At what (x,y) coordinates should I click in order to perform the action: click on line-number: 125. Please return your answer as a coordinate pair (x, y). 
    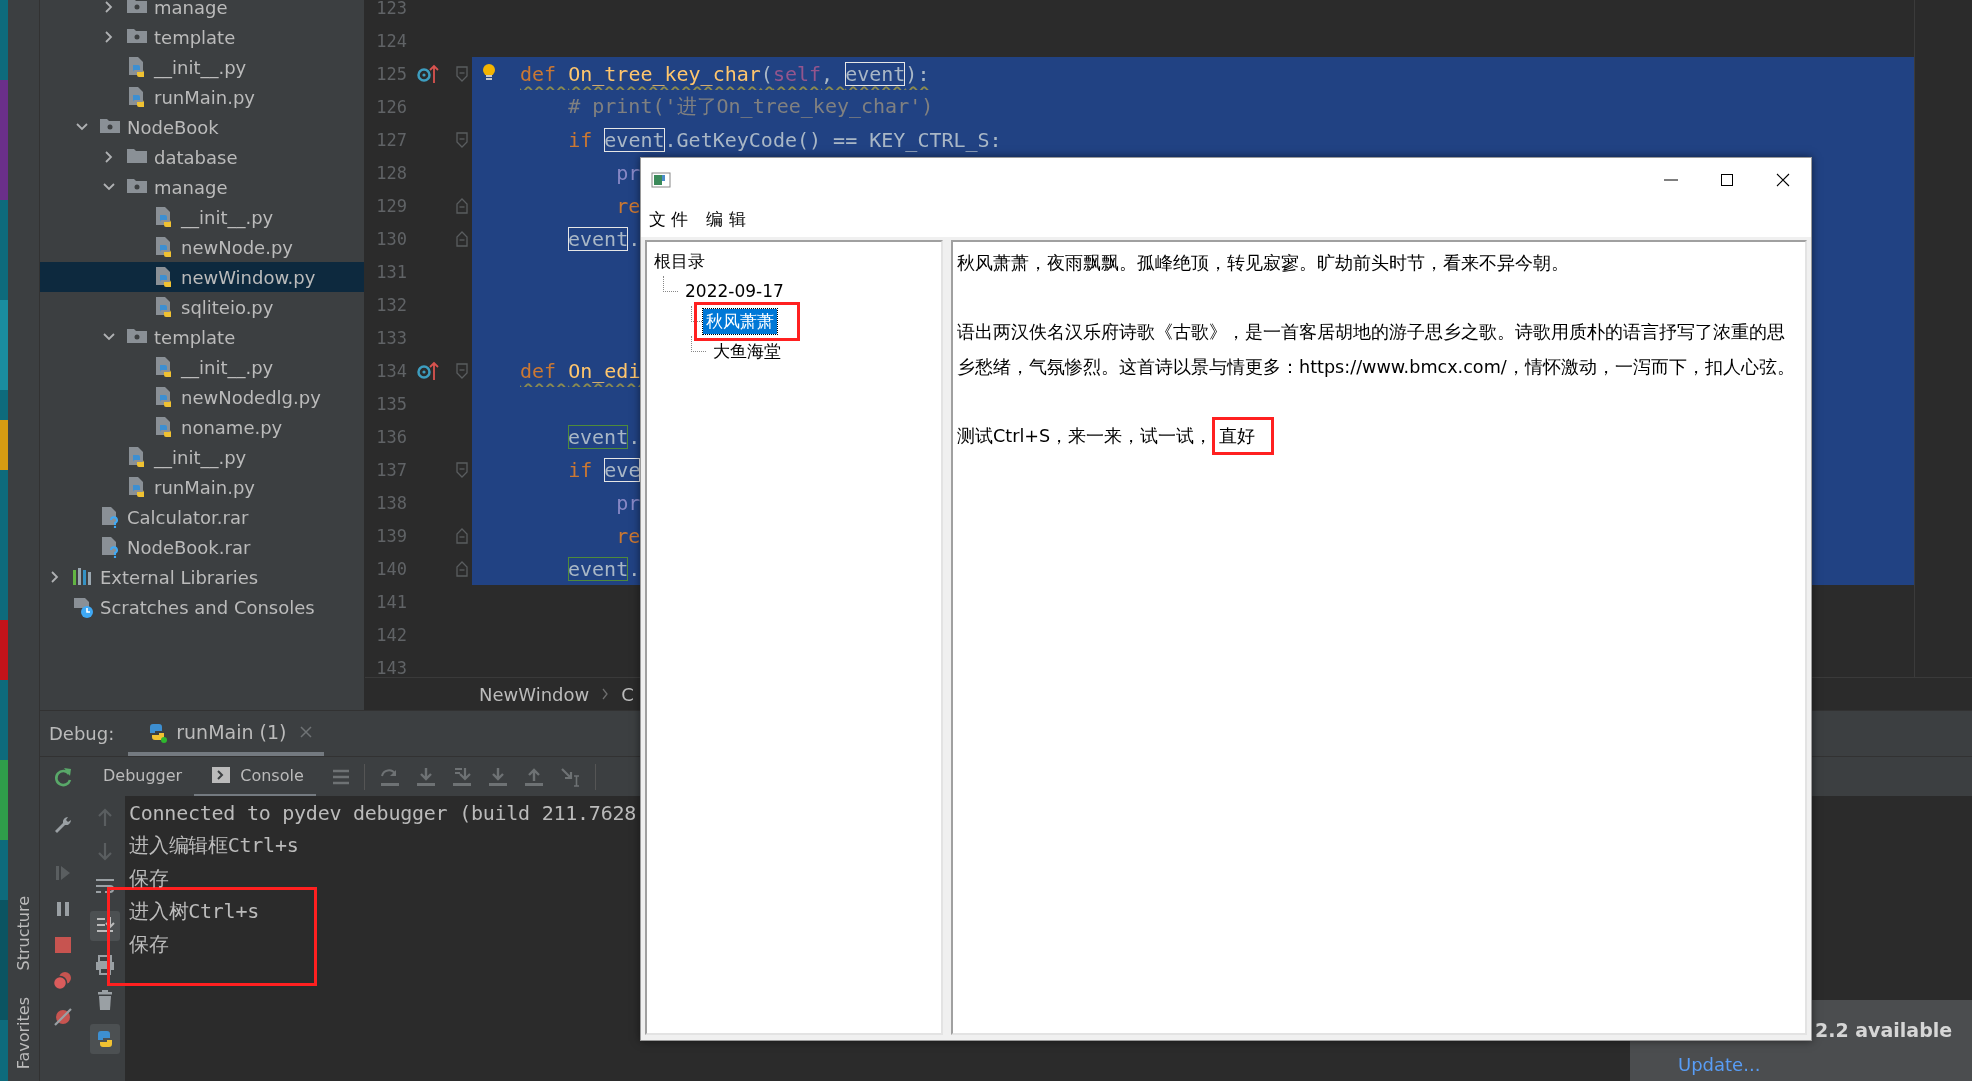
    Looking at the image, I should click on (391, 73).